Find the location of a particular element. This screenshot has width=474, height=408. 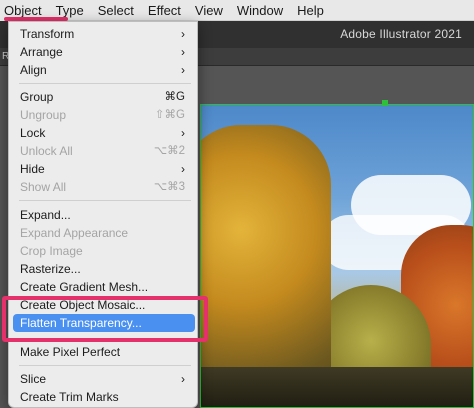

menu-item-make-pixel-perfect: Make Pixel Perfect is located at coordinates (104, 352).